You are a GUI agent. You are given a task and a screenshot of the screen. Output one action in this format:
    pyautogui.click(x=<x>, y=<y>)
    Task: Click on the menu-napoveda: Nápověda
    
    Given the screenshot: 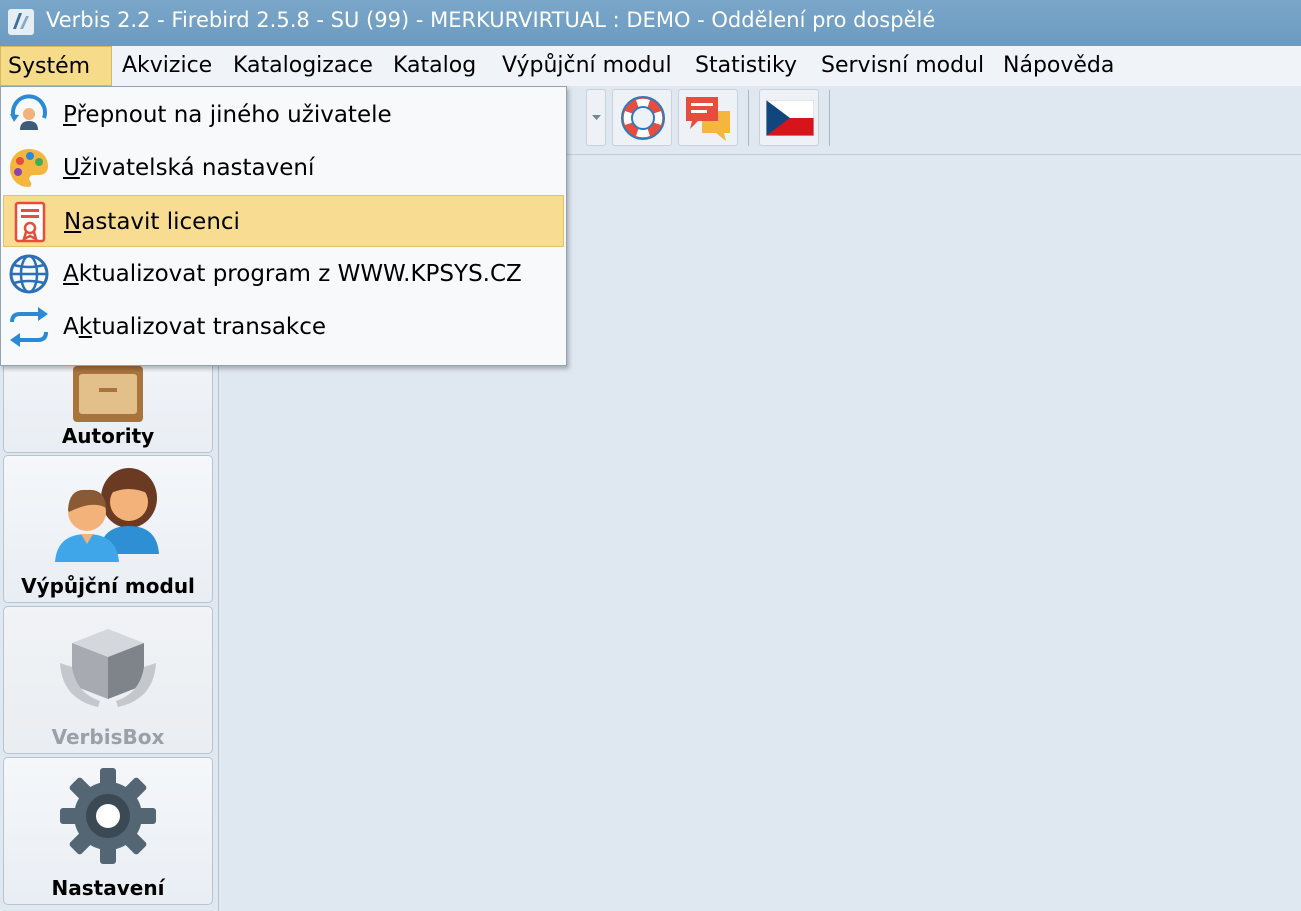 What is the action you would take?
    pyautogui.click(x=1058, y=66)
    